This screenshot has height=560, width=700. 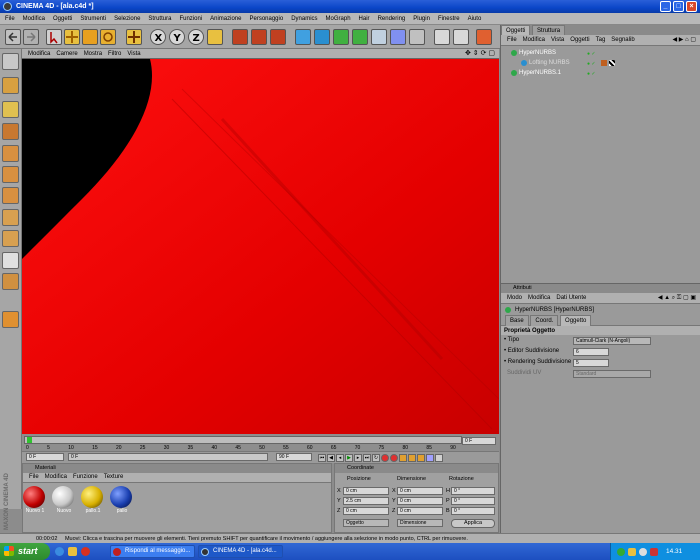 I want to click on obj-menu-modifica: Modifica, so click(x=534, y=40).